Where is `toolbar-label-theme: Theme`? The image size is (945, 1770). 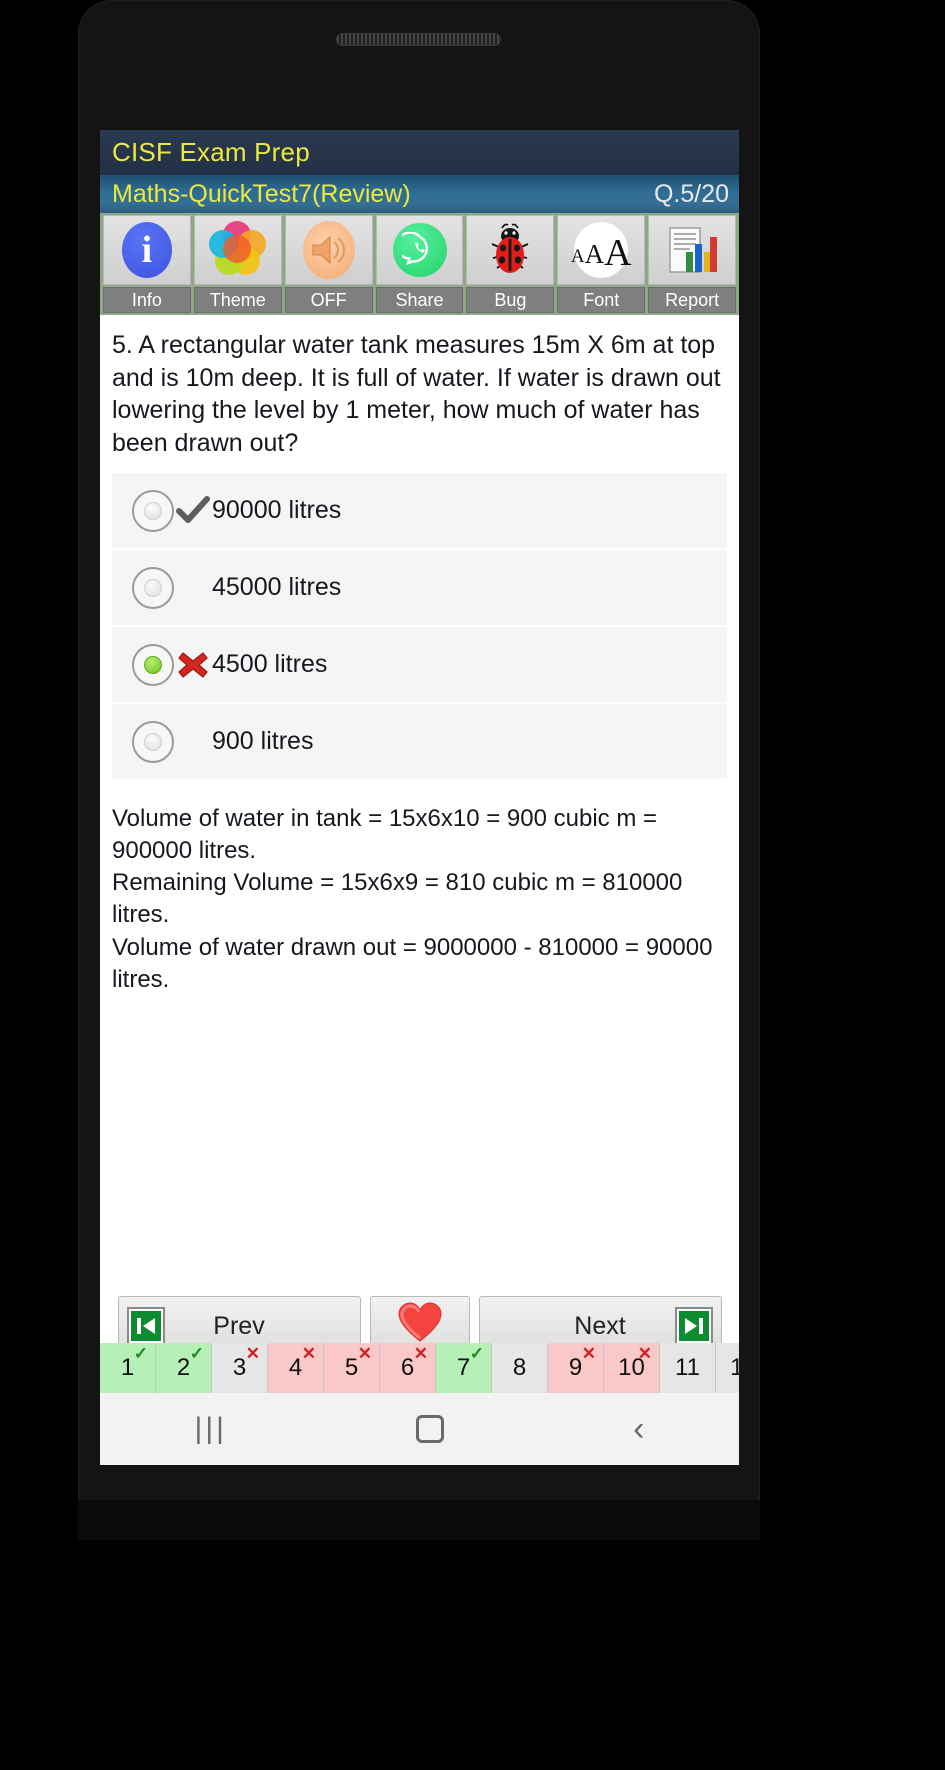 toolbar-label-theme: Theme is located at coordinates (237, 300).